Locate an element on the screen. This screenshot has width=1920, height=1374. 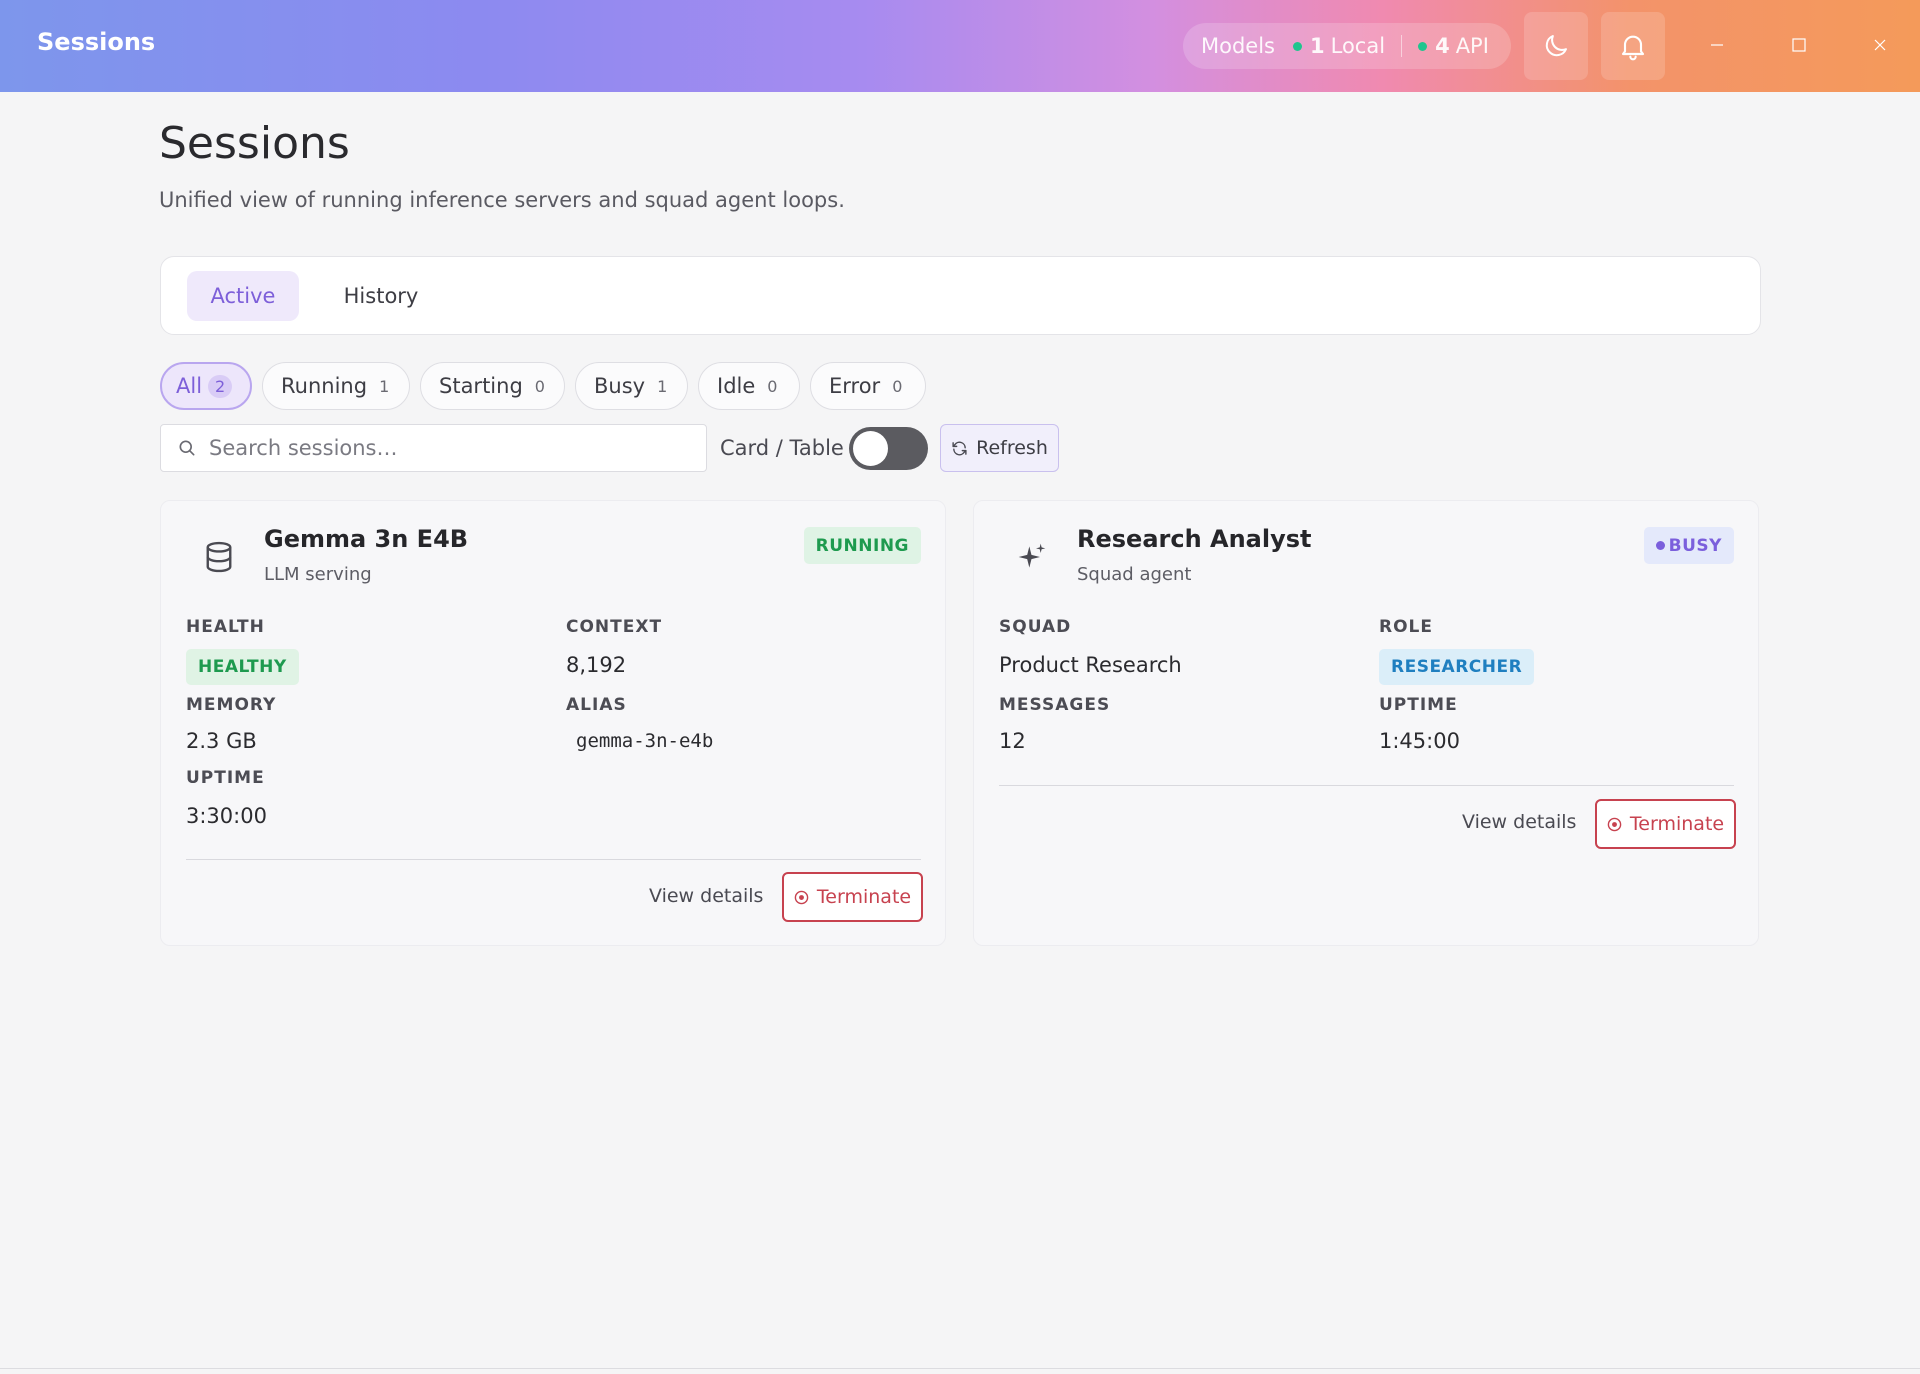
card-title: Research Analyst is located at coordinates (1194, 539).